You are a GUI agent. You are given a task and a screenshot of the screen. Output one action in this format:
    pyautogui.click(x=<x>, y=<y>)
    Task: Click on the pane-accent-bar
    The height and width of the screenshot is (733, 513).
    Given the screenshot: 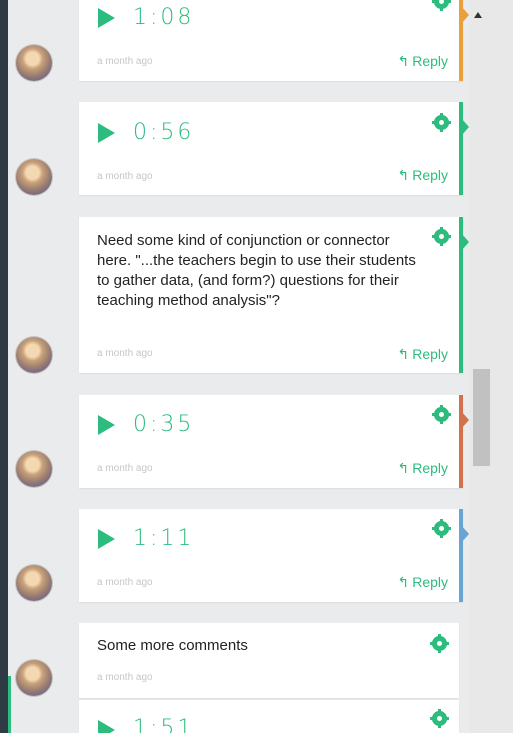 What is the action you would take?
    pyautogui.click(x=9, y=704)
    